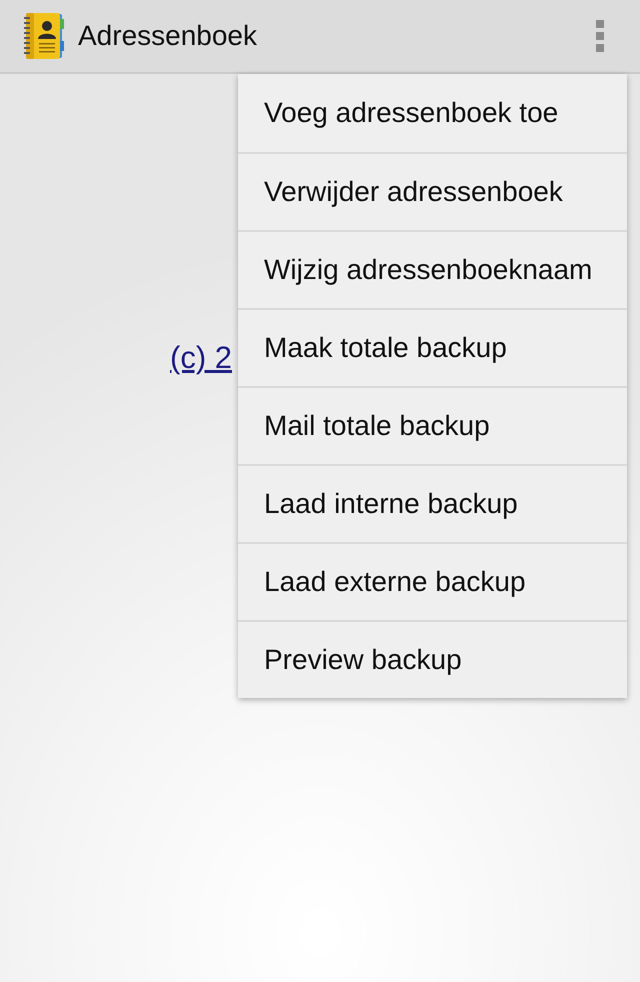 This screenshot has height=982, width=640. Describe the element at coordinates (432, 113) in the screenshot. I see `menu-item: Voeg adressenboek toe` at that location.